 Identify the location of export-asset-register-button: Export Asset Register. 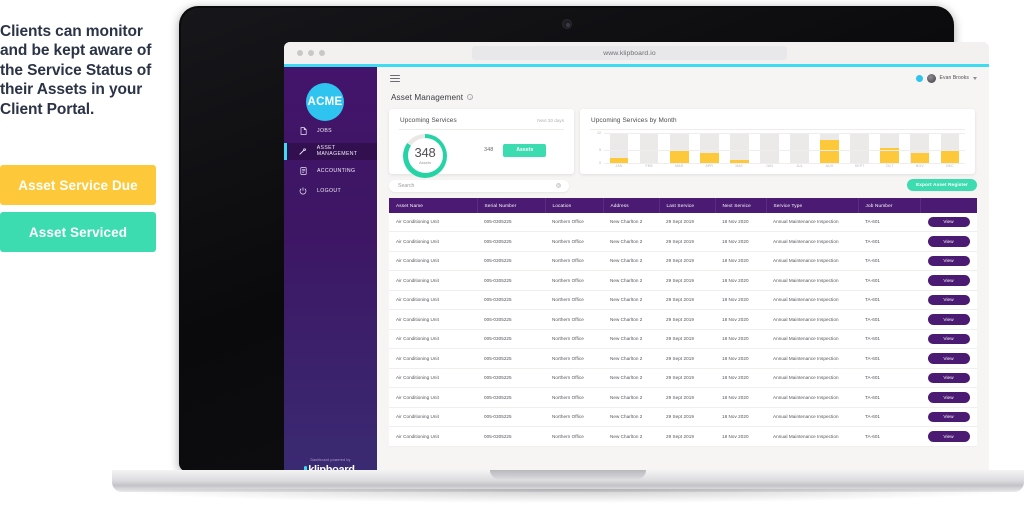
(941, 185).